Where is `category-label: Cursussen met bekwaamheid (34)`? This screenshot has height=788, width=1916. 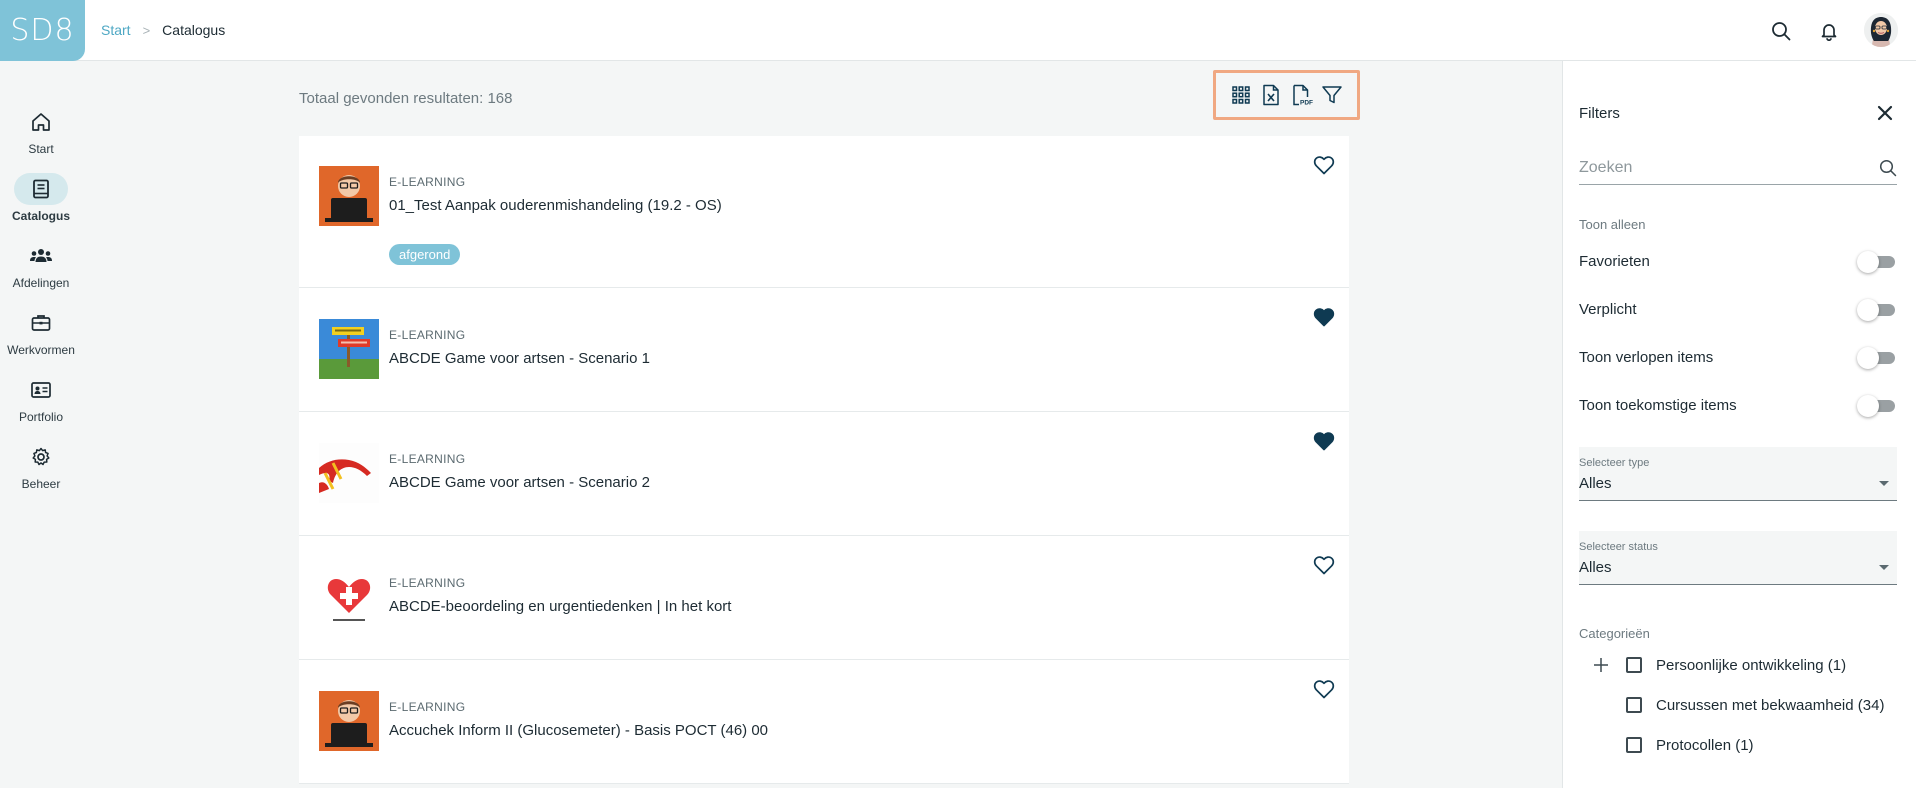
category-label: Cursussen met bekwaamheid (34) is located at coordinates (1770, 705).